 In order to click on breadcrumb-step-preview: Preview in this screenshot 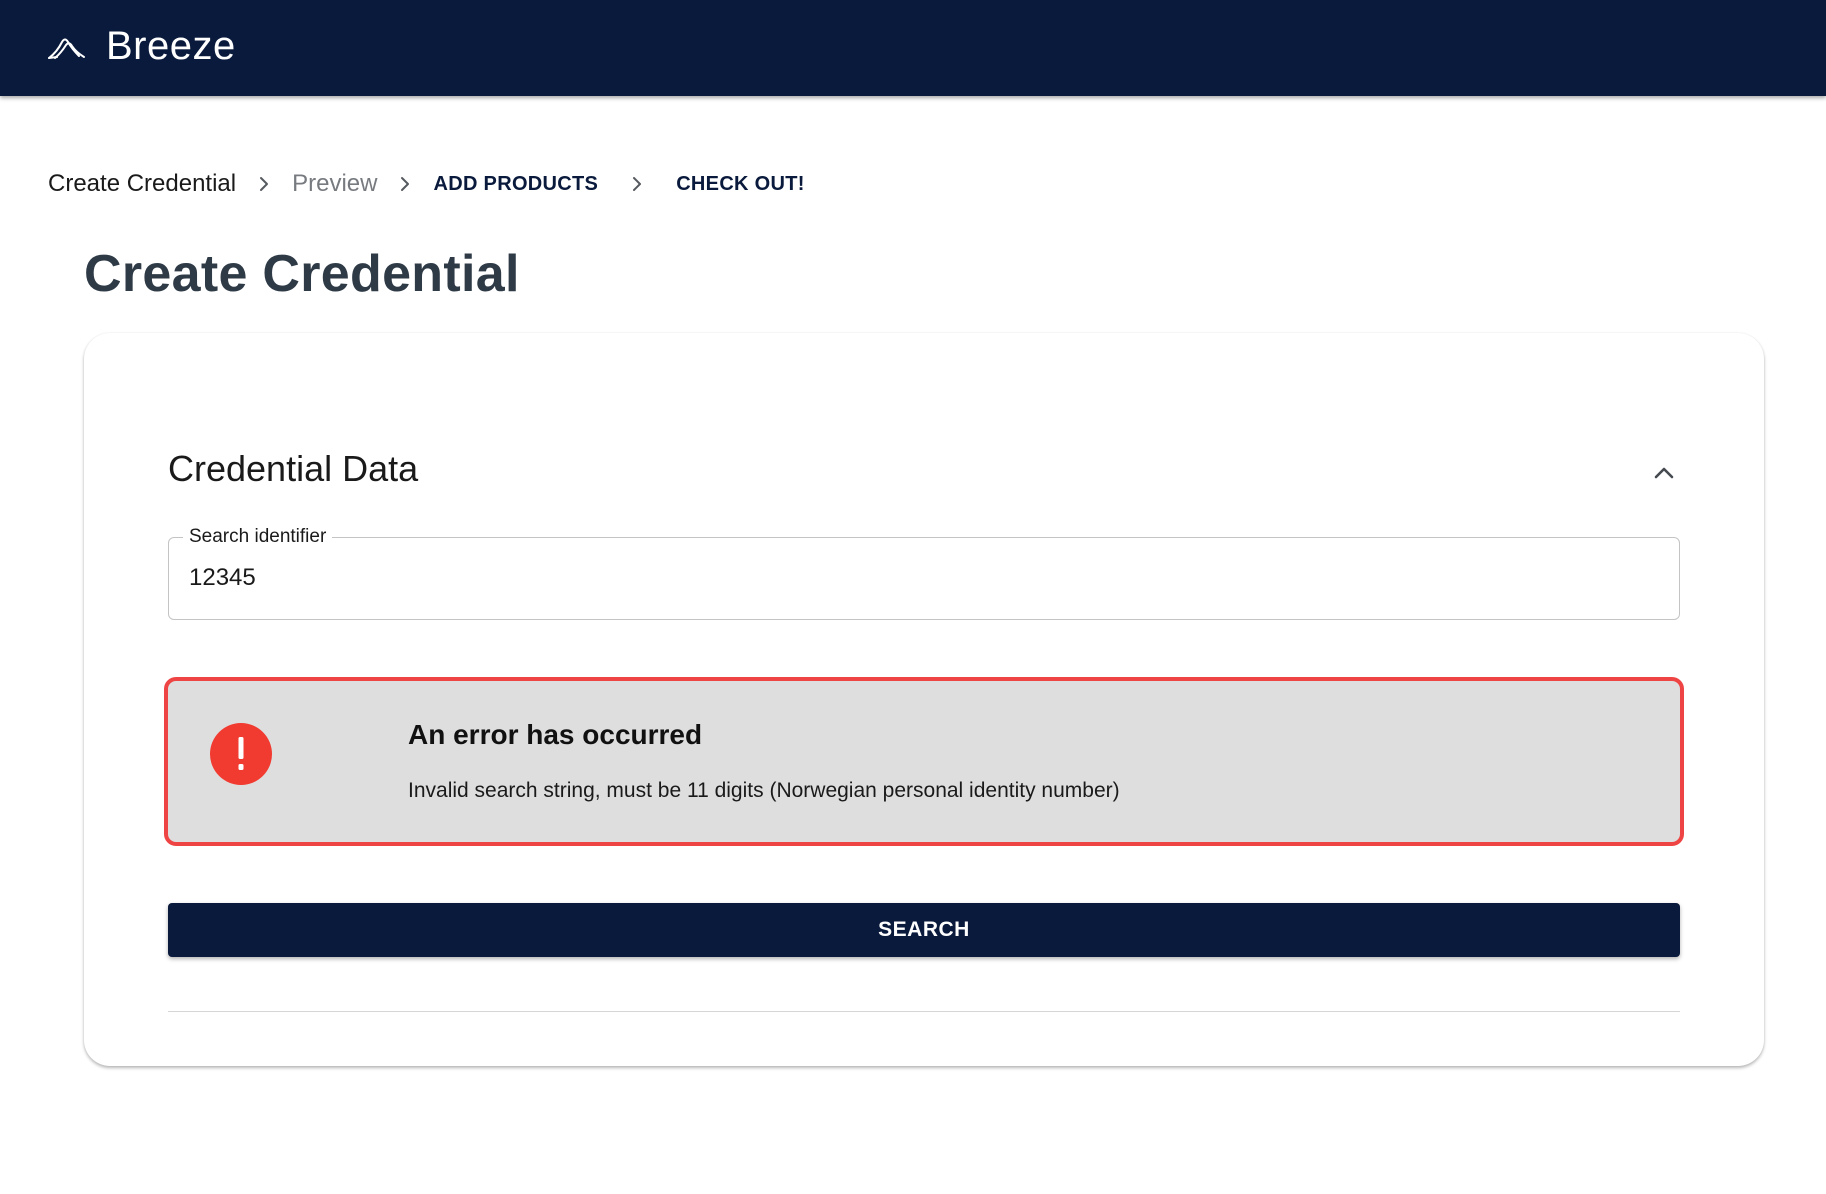, I will do `click(334, 184)`.